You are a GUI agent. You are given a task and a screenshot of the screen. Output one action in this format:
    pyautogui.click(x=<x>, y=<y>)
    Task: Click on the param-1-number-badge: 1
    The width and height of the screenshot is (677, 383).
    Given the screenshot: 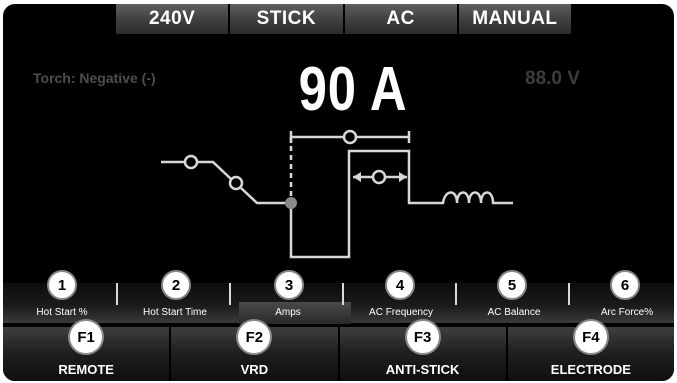 What is the action you would take?
    pyautogui.click(x=62, y=285)
    